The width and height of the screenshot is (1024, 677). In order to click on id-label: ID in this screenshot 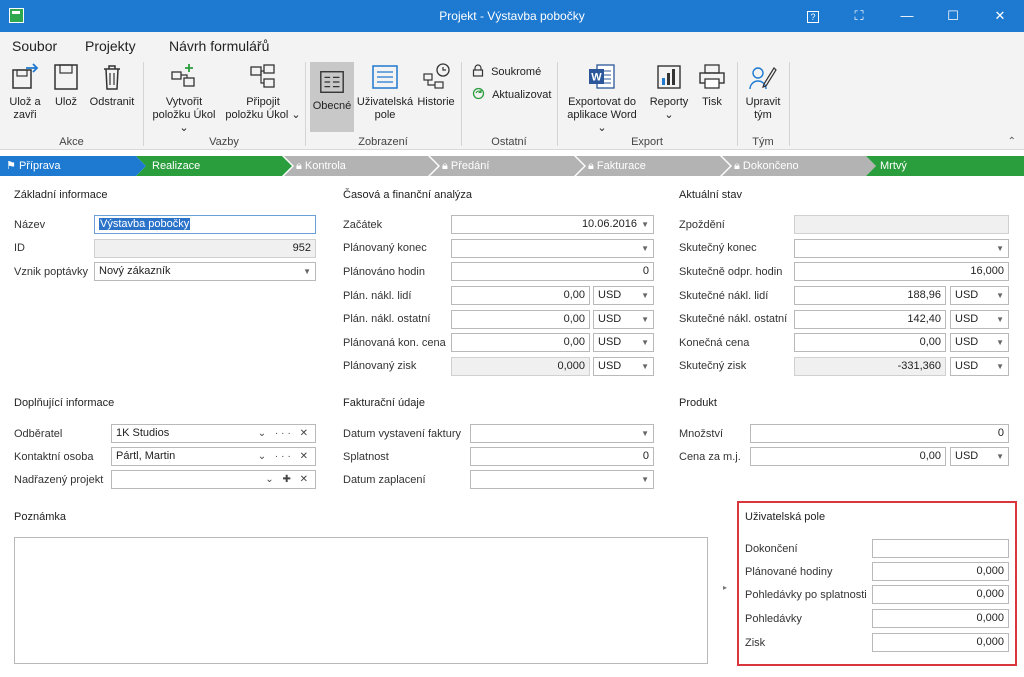, I will do `click(19, 248)`.